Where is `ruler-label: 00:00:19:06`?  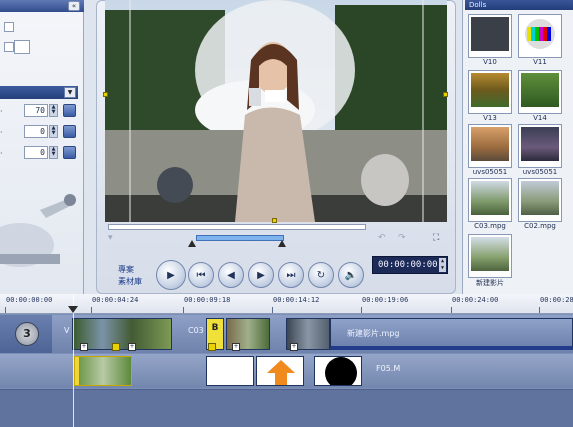
ruler-label: 00:00:19:06 is located at coordinates (385, 300).